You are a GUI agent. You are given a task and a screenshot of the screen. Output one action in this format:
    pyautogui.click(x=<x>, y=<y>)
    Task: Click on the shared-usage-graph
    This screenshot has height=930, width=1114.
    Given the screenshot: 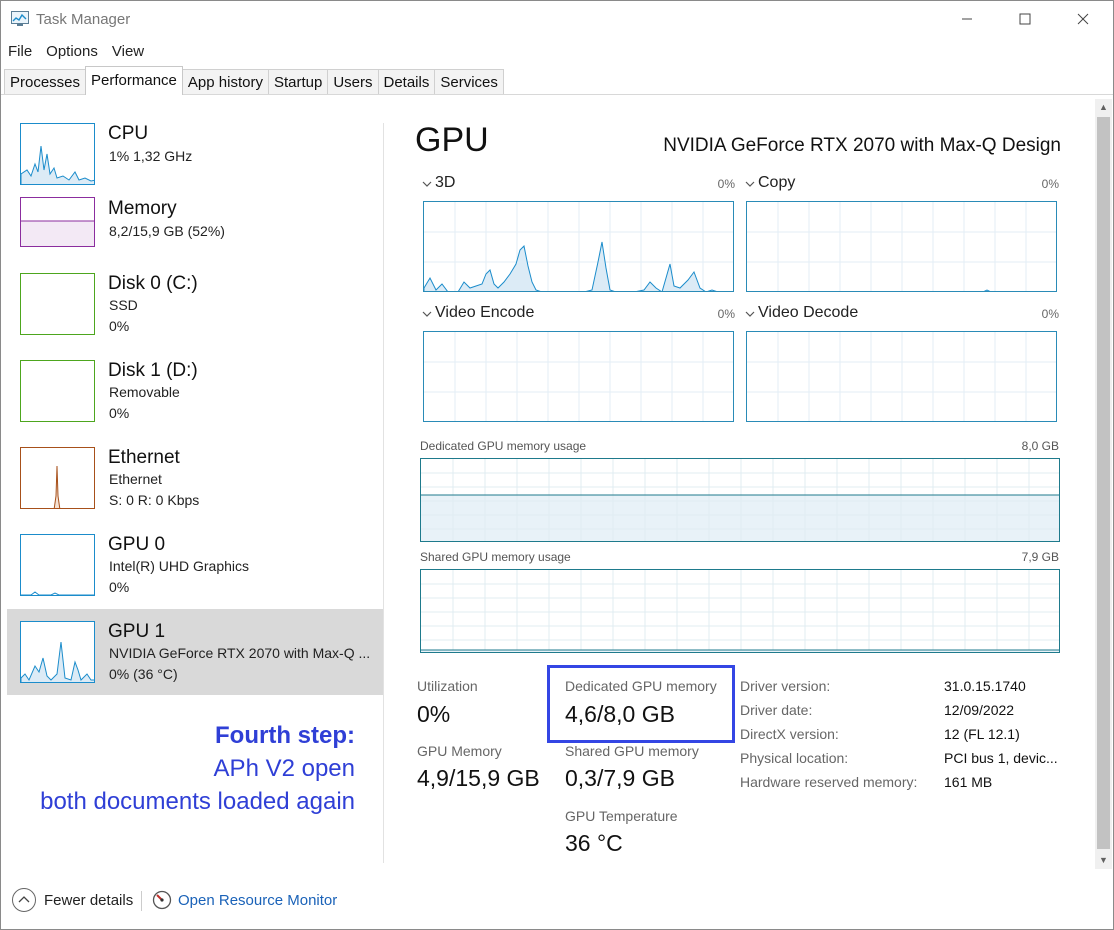 What is the action you would take?
    pyautogui.click(x=740, y=611)
    